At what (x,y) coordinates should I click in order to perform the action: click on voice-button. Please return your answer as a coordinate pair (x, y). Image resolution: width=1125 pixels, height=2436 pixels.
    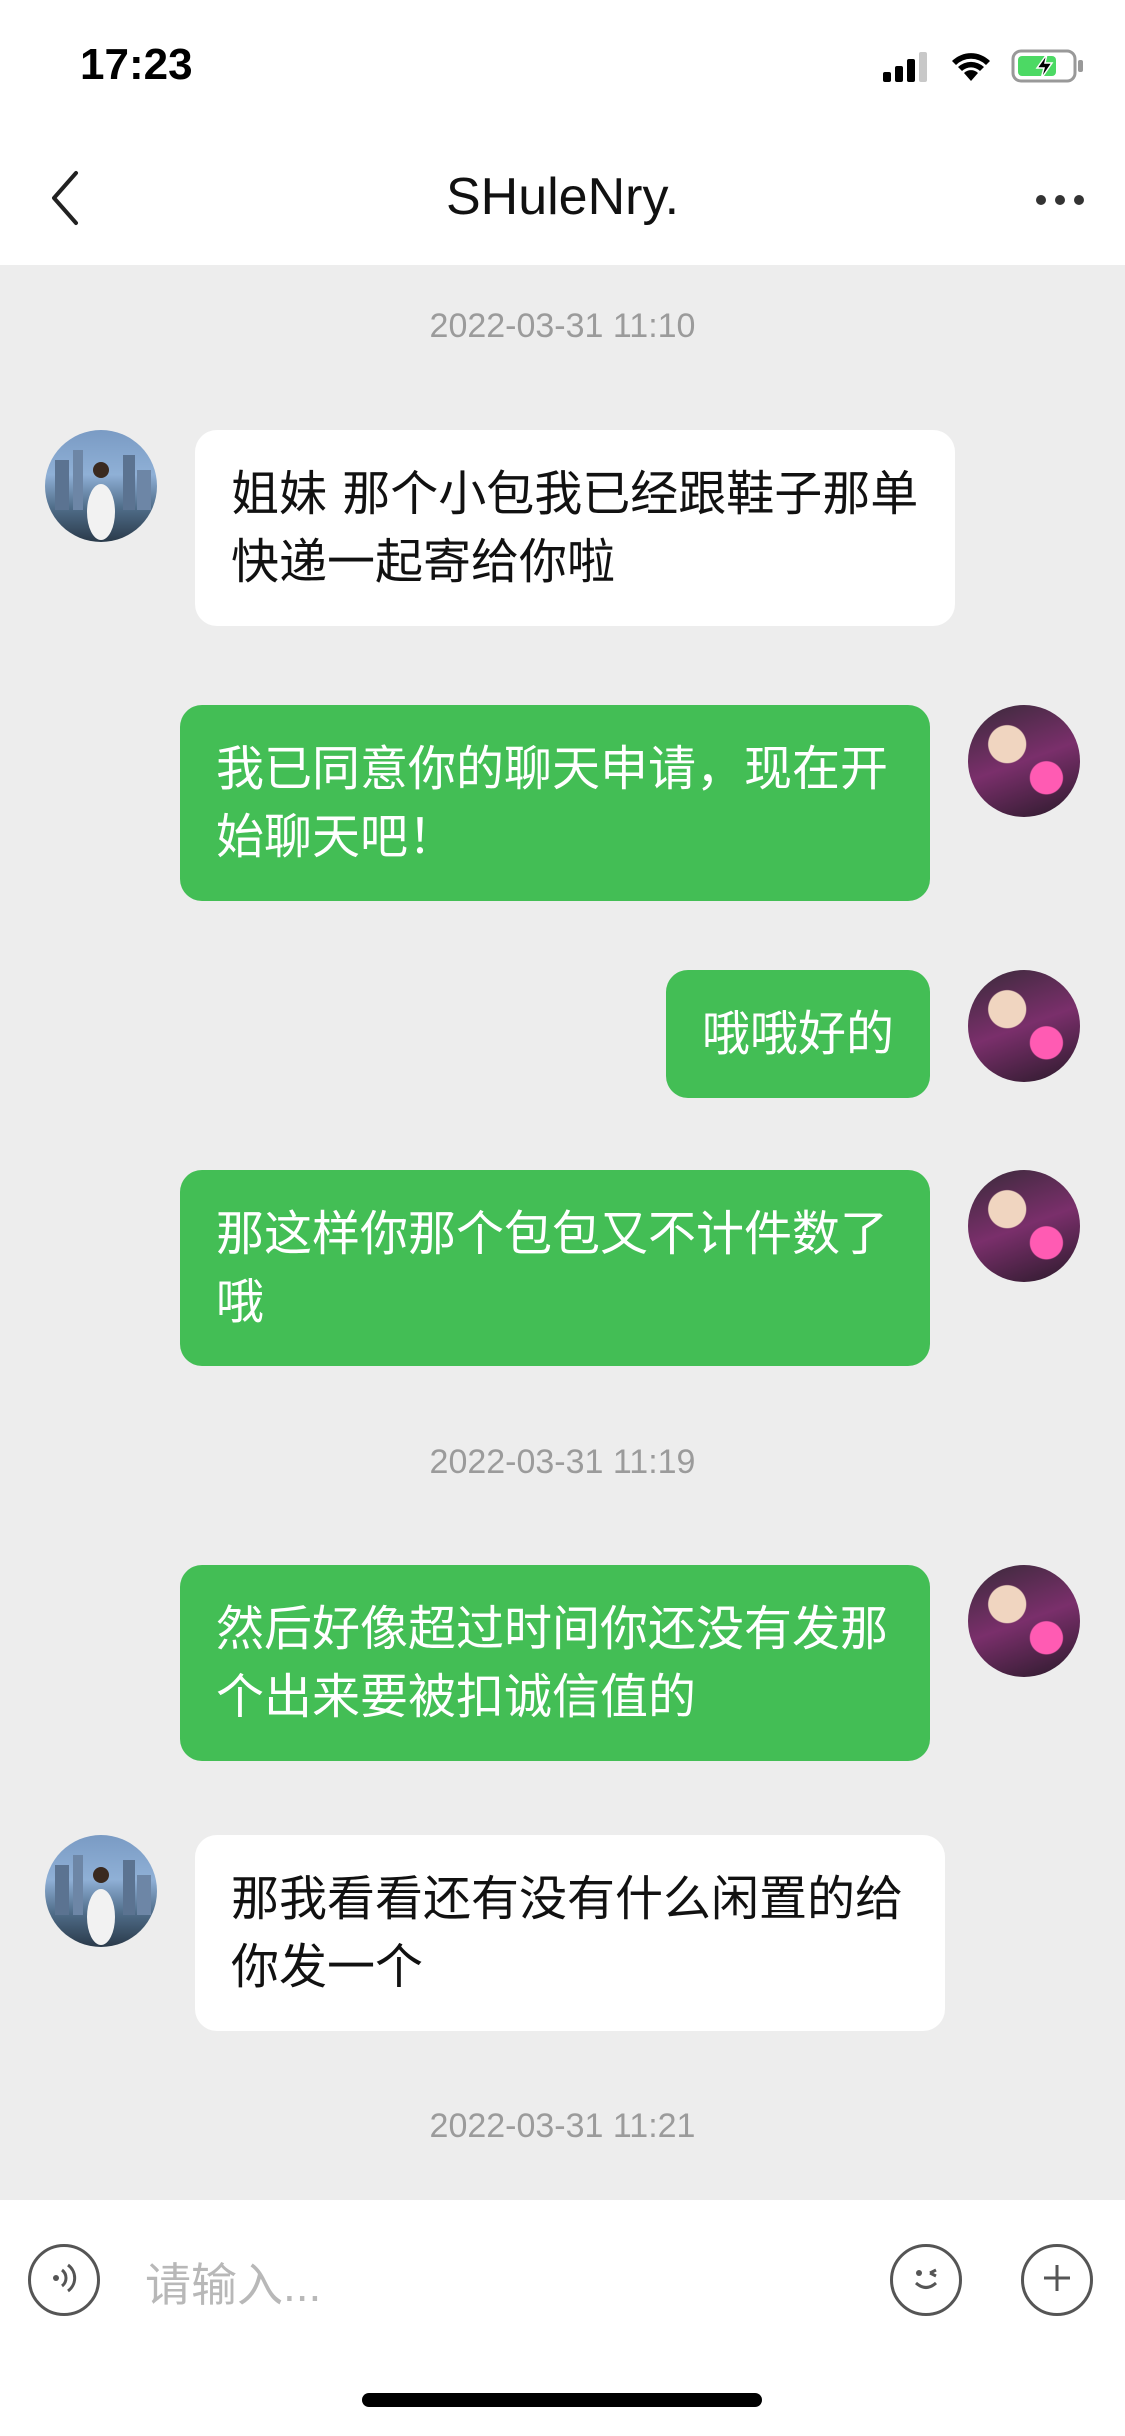
    Looking at the image, I should click on (64, 2280).